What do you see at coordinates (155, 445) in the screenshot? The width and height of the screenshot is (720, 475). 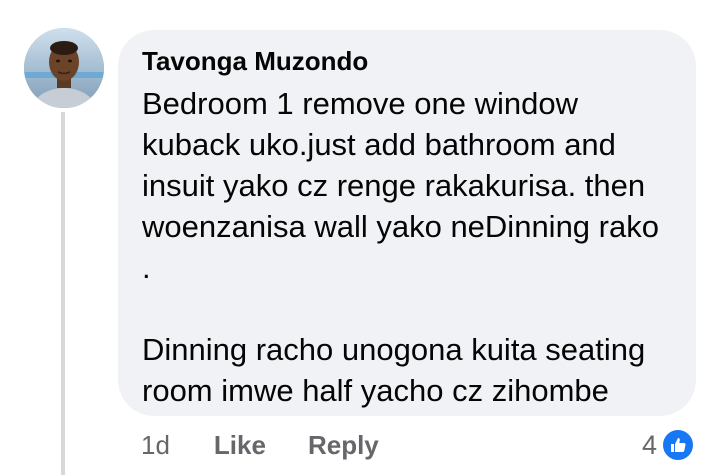 I see `timestamp: 1d` at bounding box center [155, 445].